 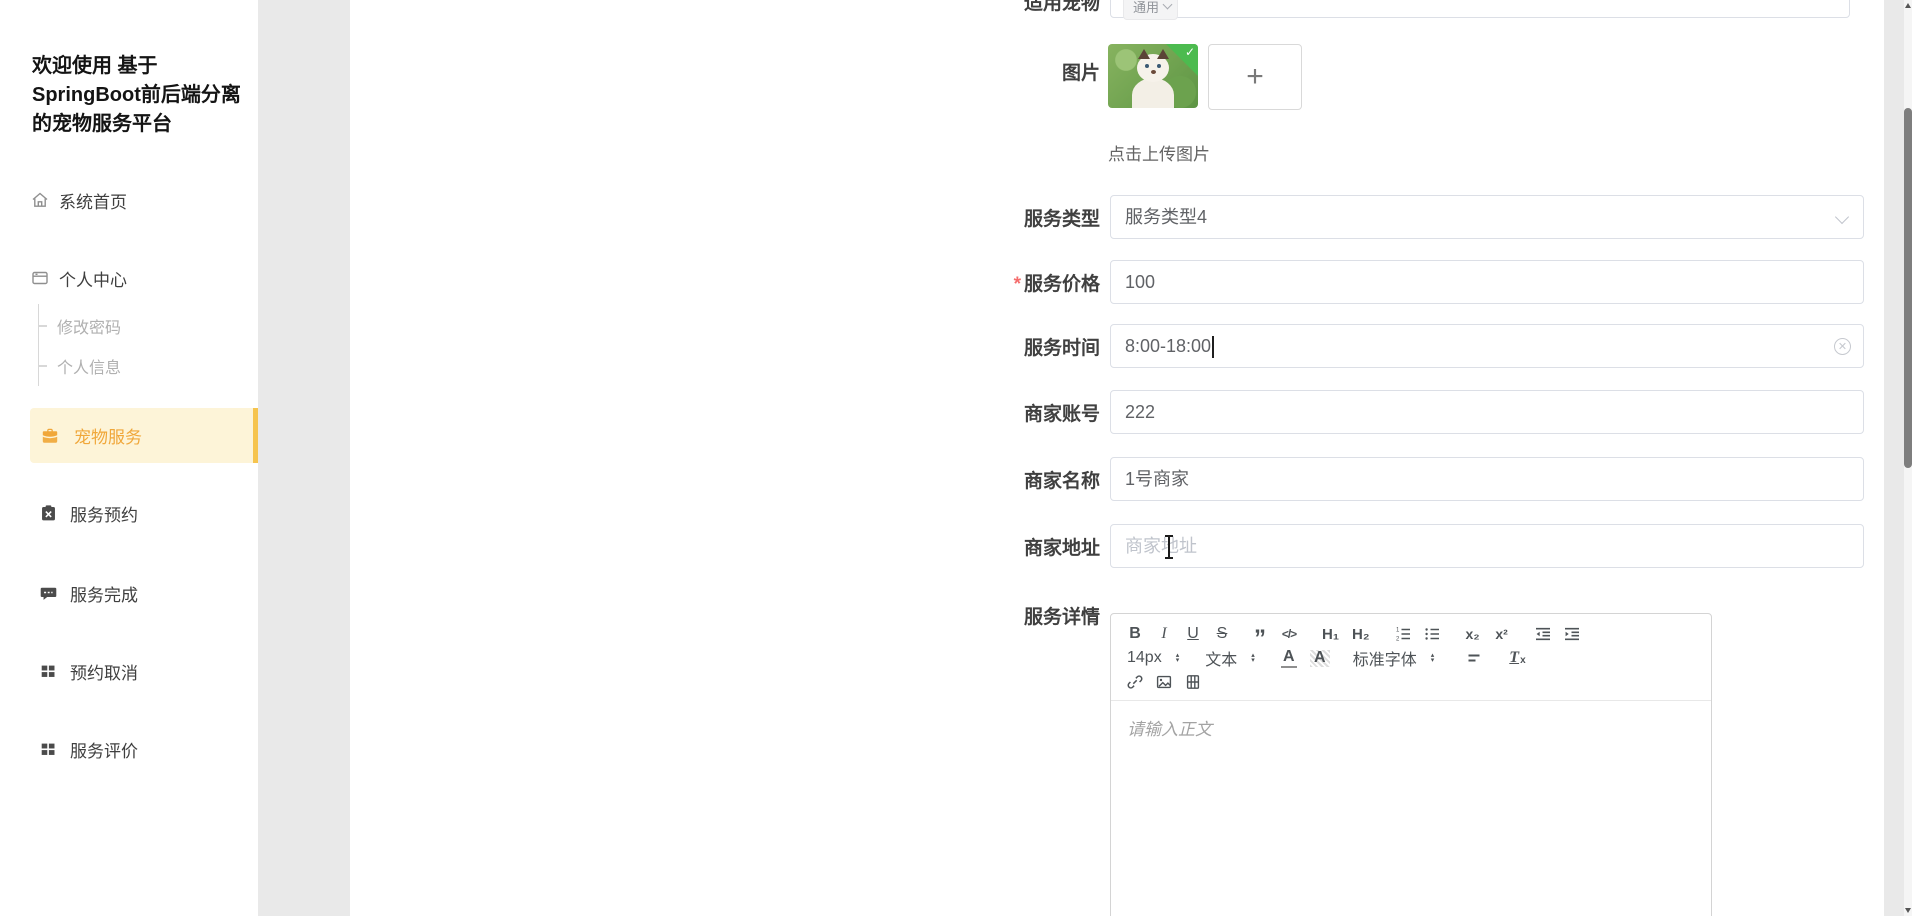 I want to click on sidebar-item-label: 宠物服务, so click(x=108, y=437).